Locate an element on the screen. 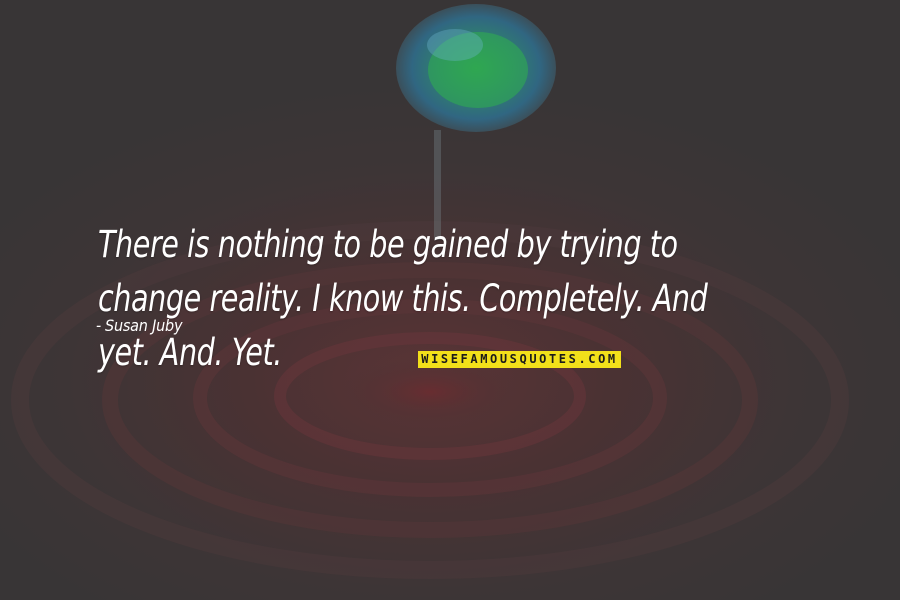 This screenshot has width=900, height=600. author-dash: - is located at coordinates (98, 325).